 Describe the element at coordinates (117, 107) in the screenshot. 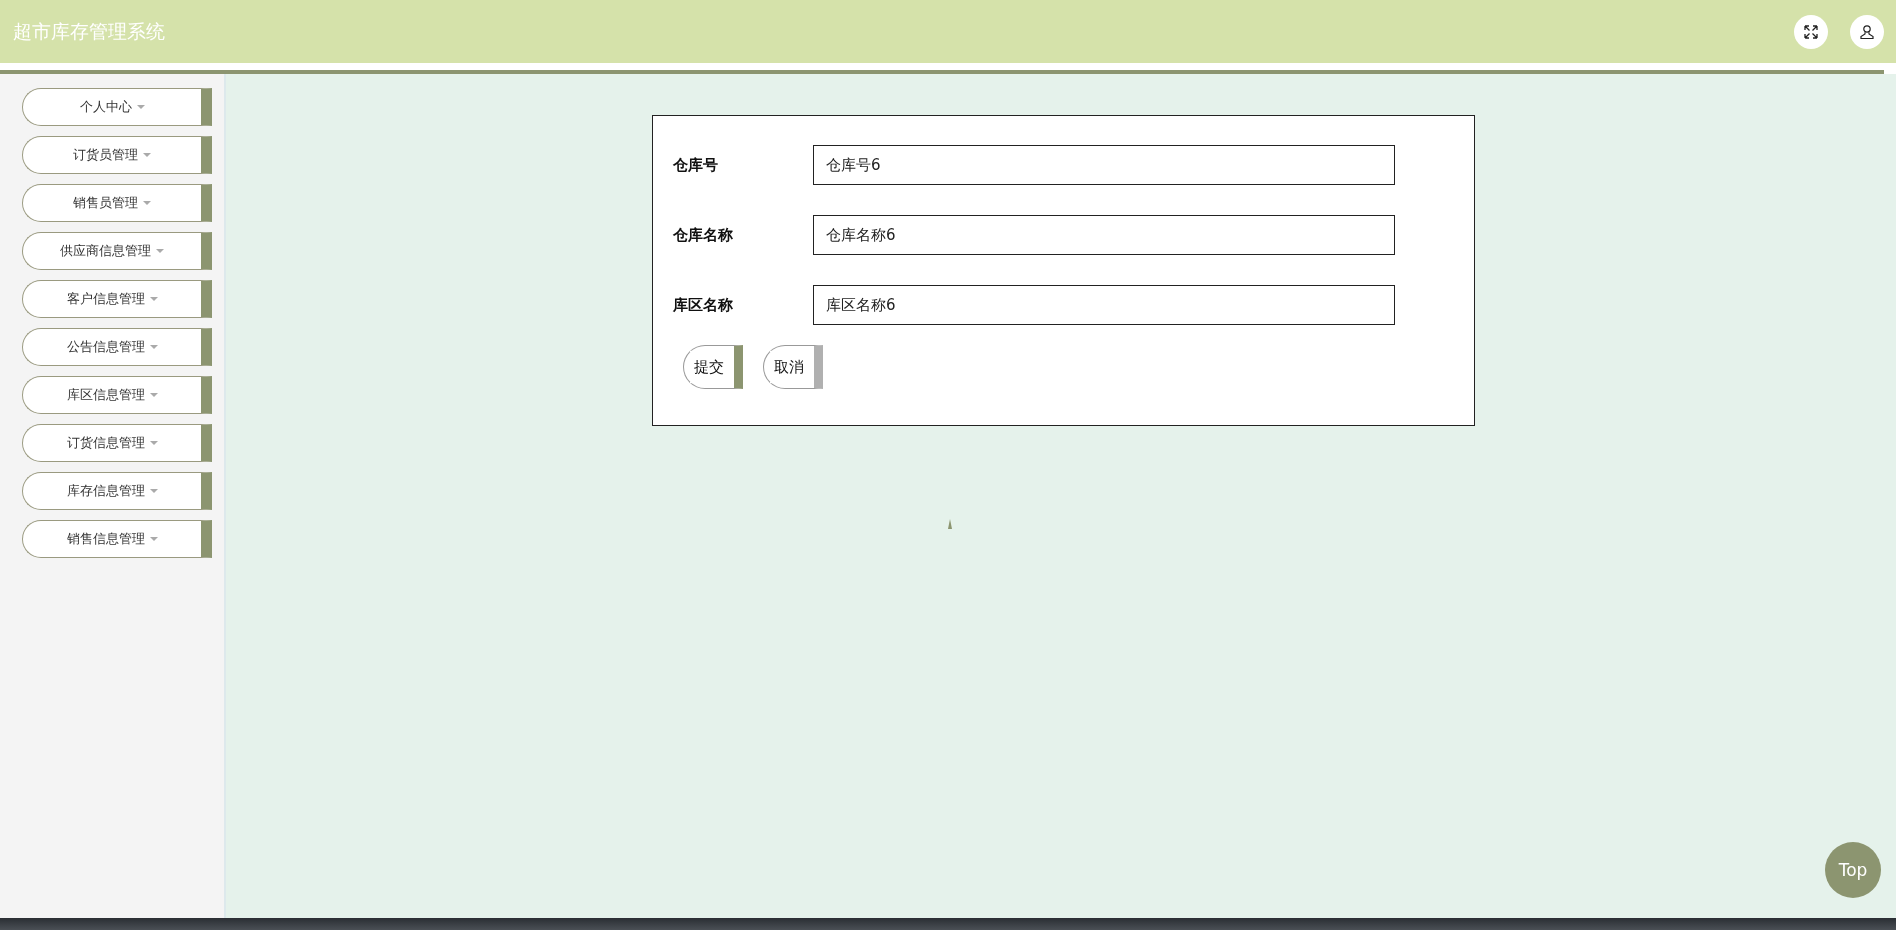

I see `sidebar-menu-item: 个人中心` at that location.